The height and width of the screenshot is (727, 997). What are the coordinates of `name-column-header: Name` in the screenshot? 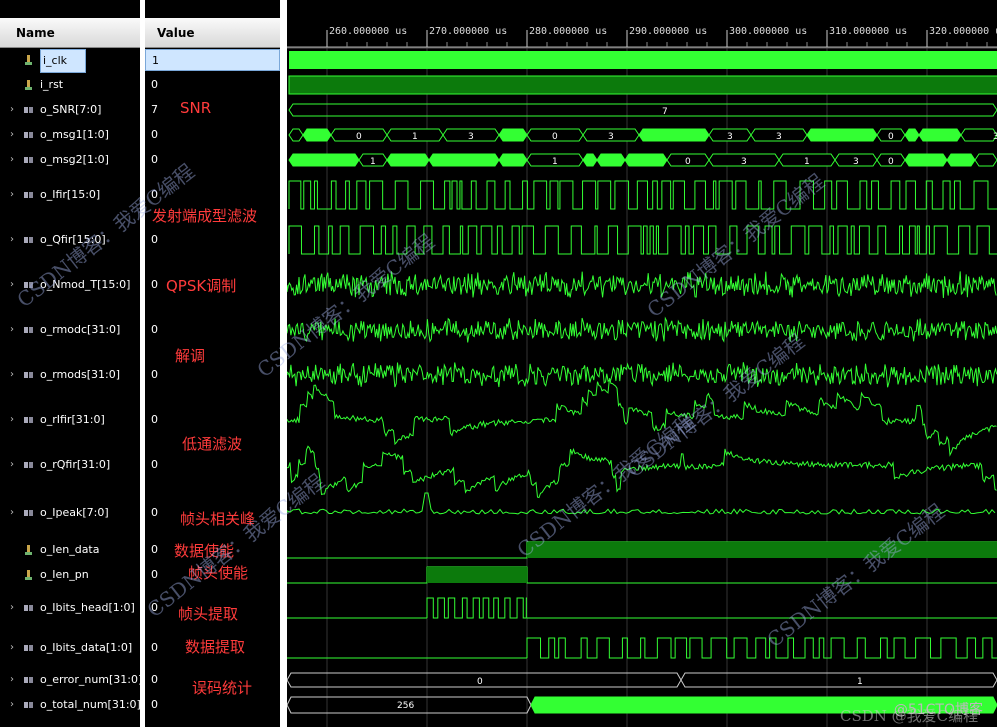 It's located at (70, 33).